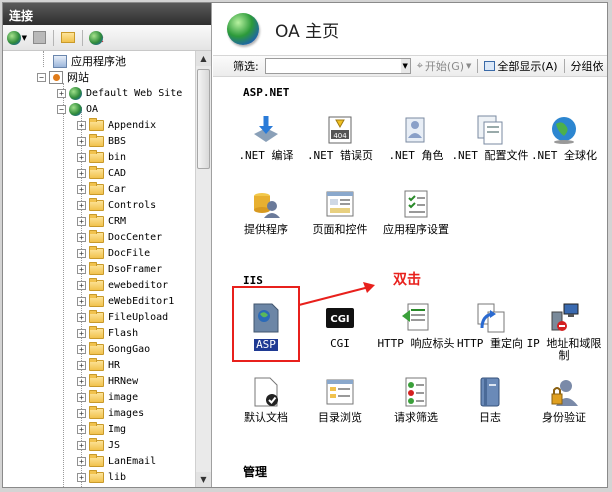 The image size is (612, 492). What do you see at coordinates (17, 38) in the screenshot?
I see `connect-globe-icon: ▼` at bounding box center [17, 38].